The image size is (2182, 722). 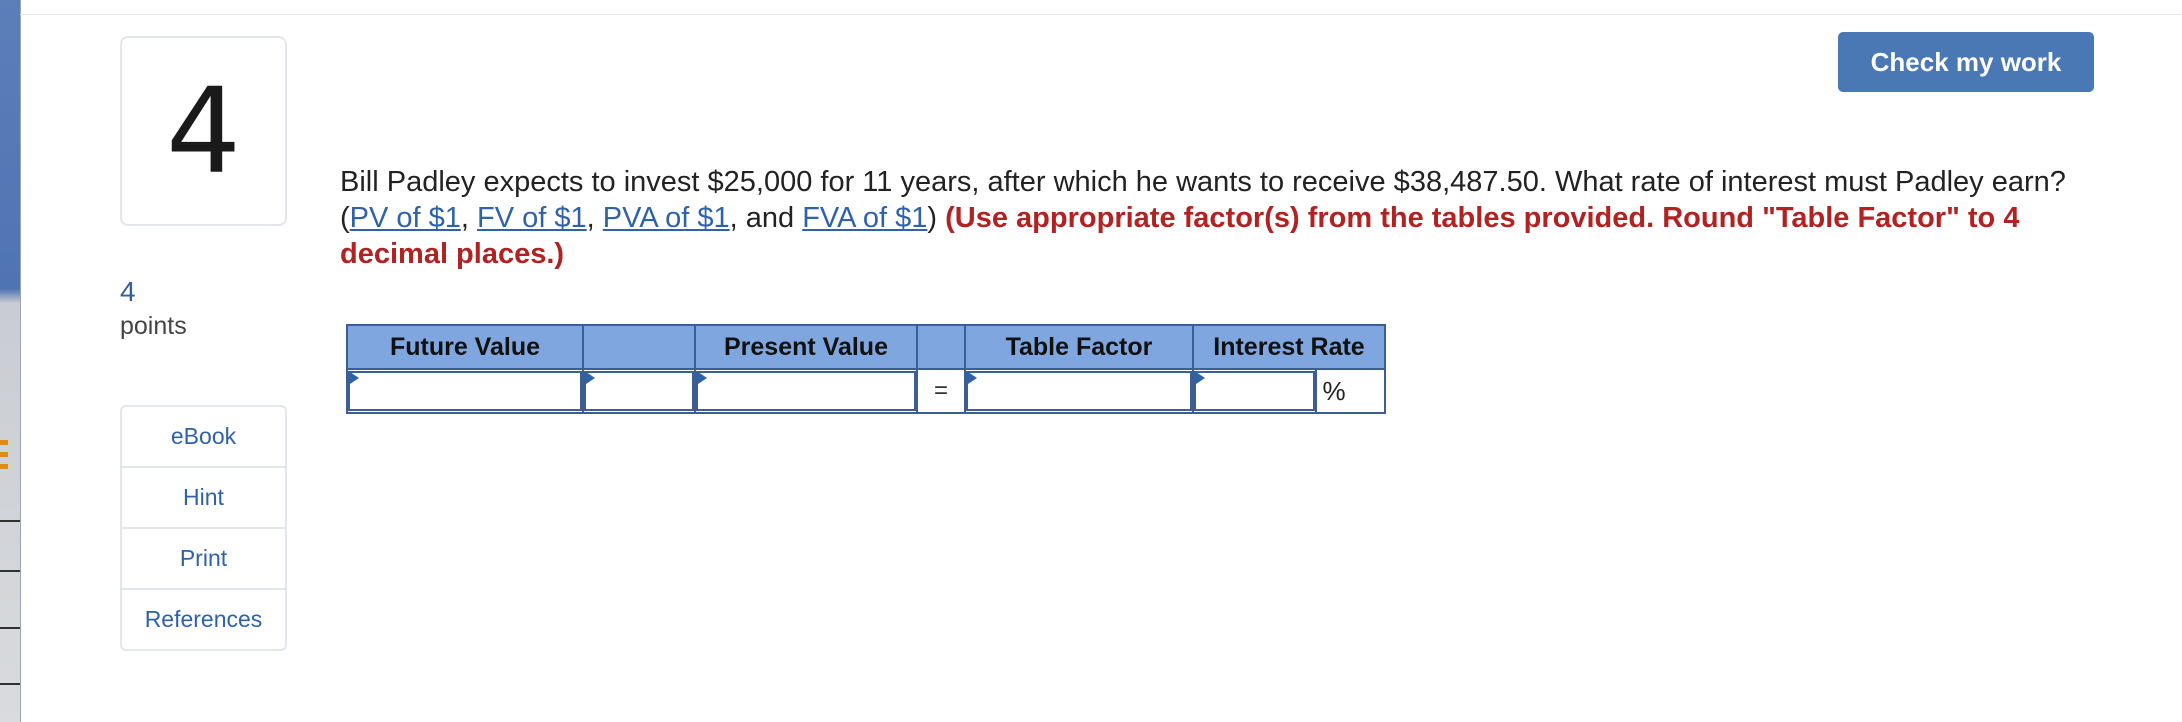 I want to click on table-row: = %, so click(x=866, y=391).